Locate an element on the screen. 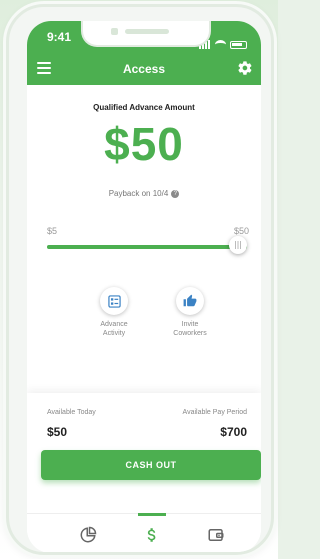 The image size is (320, 559). payback-date: Payback on 10/4? is located at coordinates (144, 193).